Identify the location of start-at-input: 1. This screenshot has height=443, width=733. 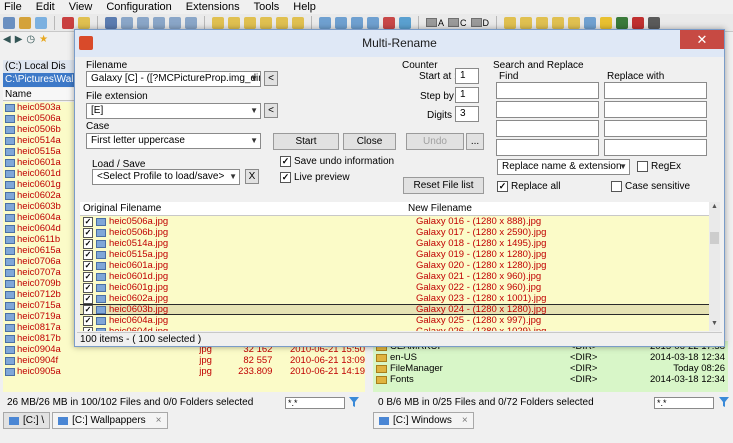
(467, 76).